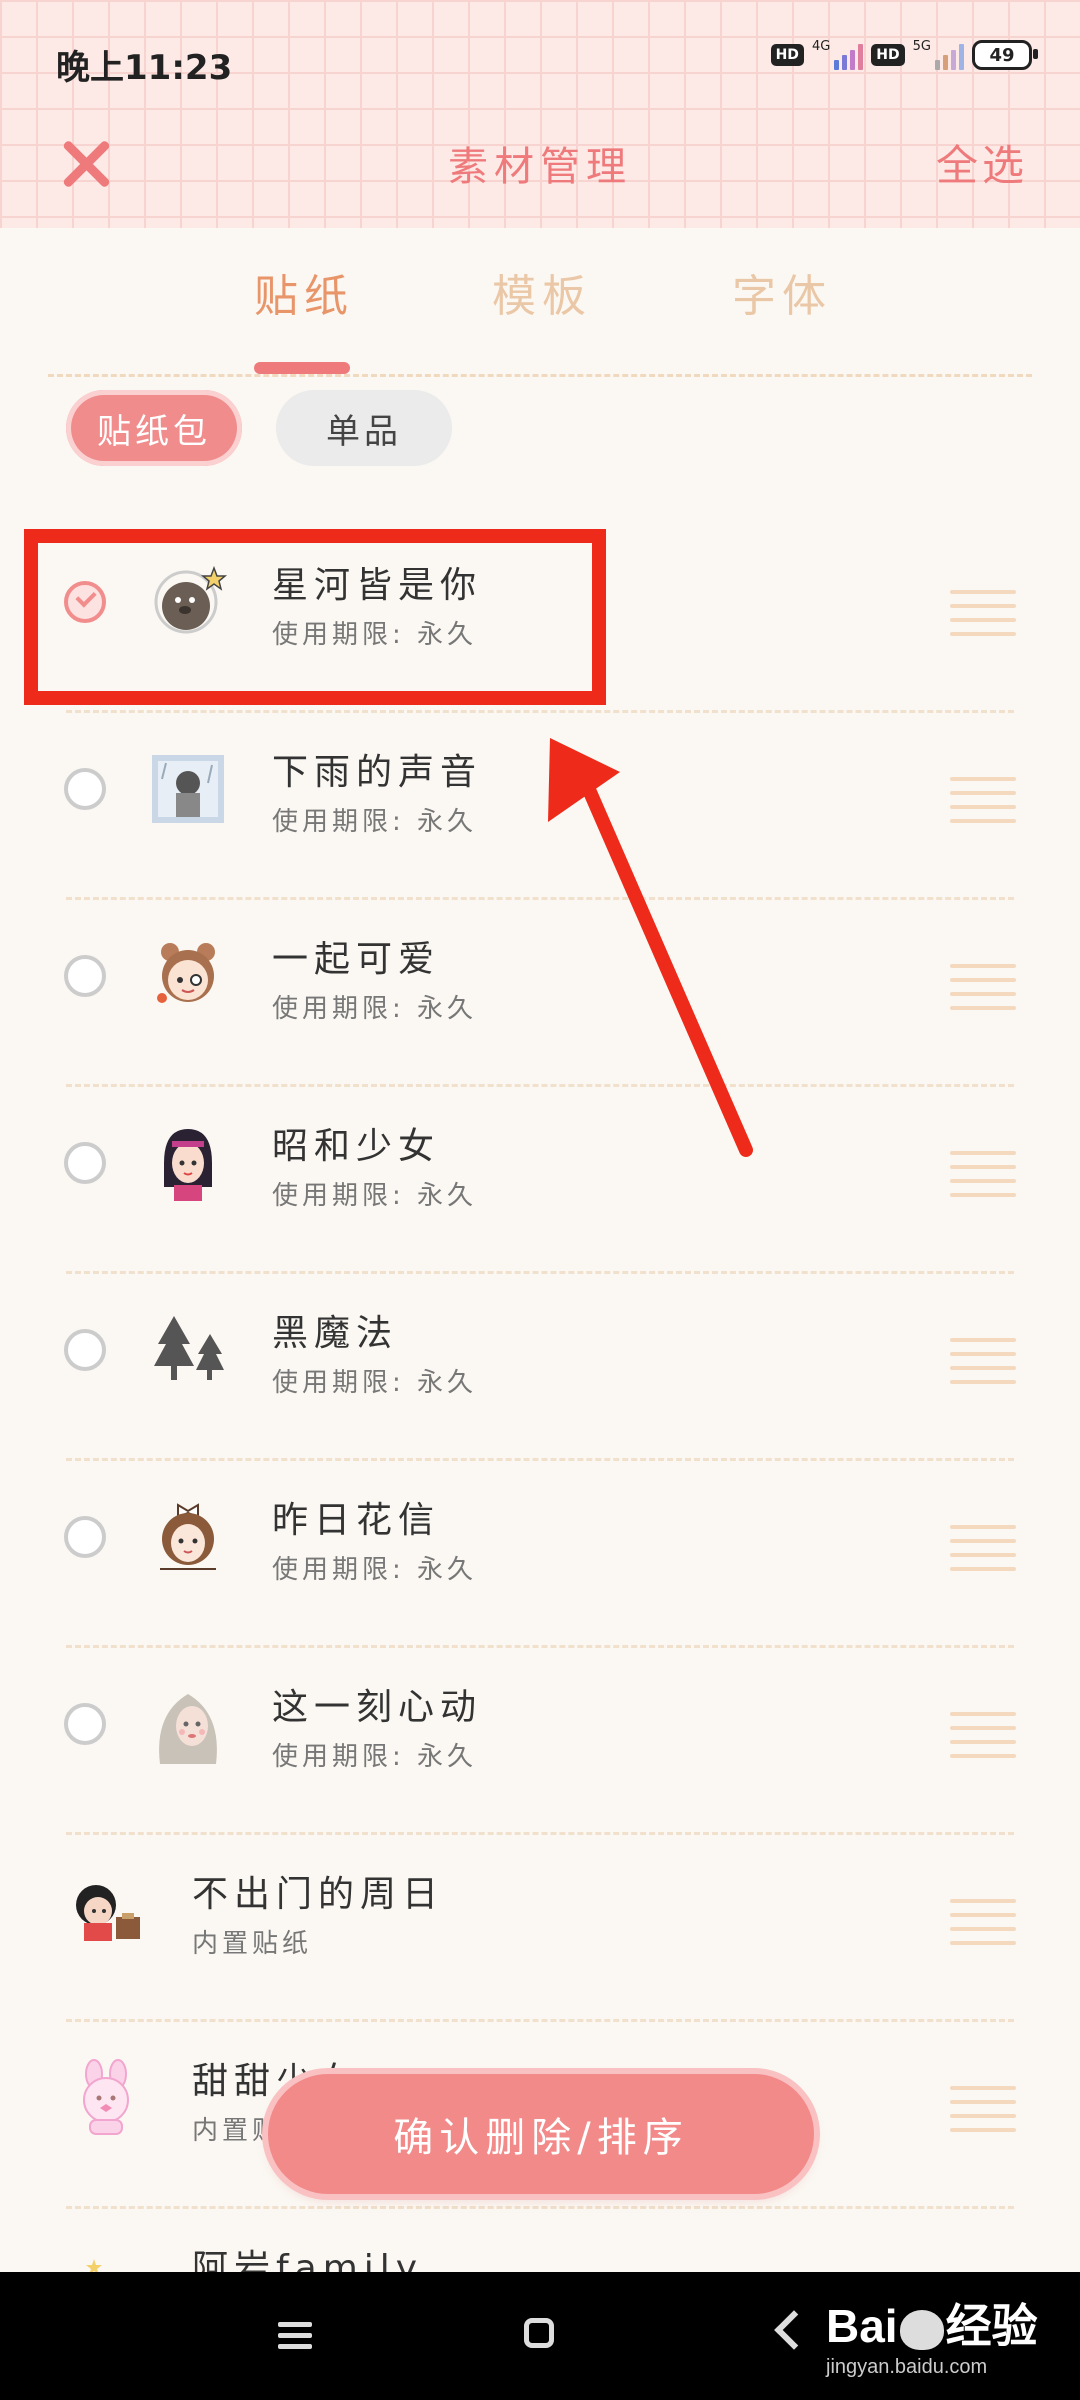 The height and width of the screenshot is (2400, 1080). What do you see at coordinates (540, 60) in the screenshot?
I see `status-bar: 晚上11:23 HD 4G HD 5G 49` at bounding box center [540, 60].